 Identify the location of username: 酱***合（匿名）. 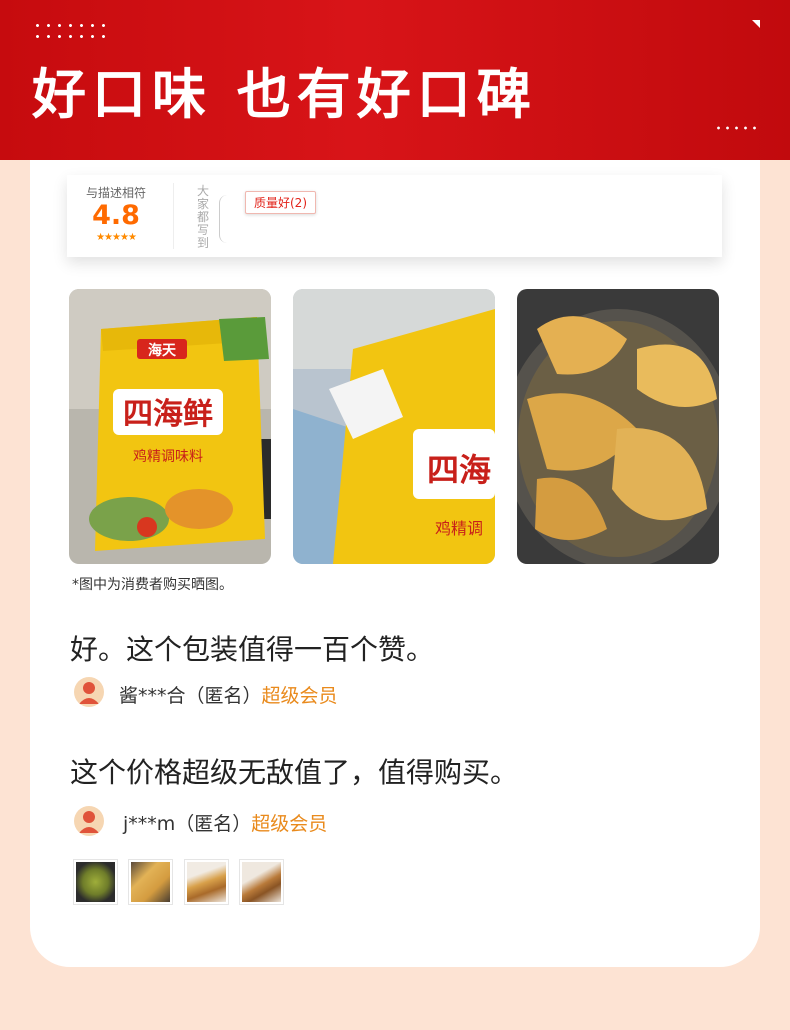
(190, 696).